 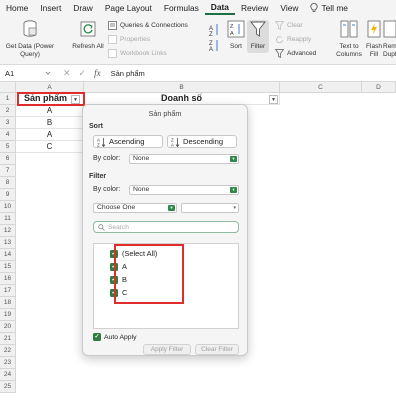 What do you see at coordinates (50, 147) in the screenshot?
I see `cell-a5: C` at bounding box center [50, 147].